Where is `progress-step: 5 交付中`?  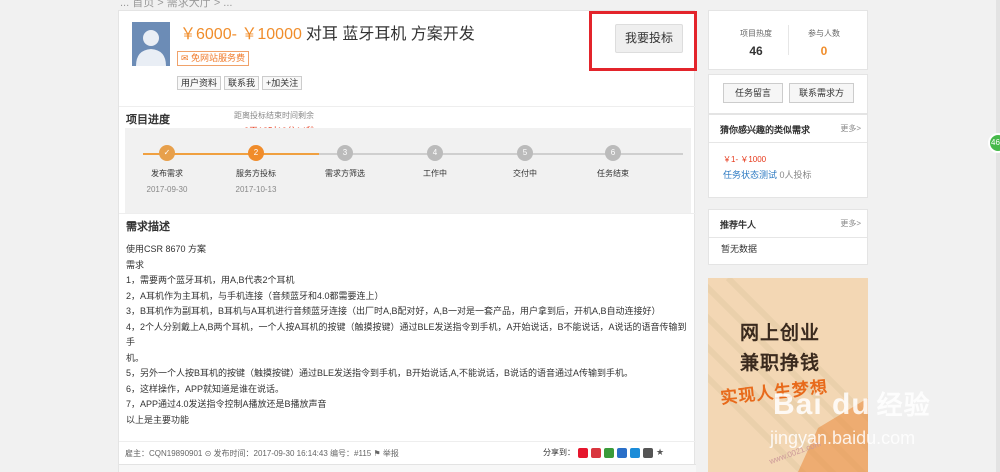 progress-step: 5 交付中 is located at coordinates (525, 165).